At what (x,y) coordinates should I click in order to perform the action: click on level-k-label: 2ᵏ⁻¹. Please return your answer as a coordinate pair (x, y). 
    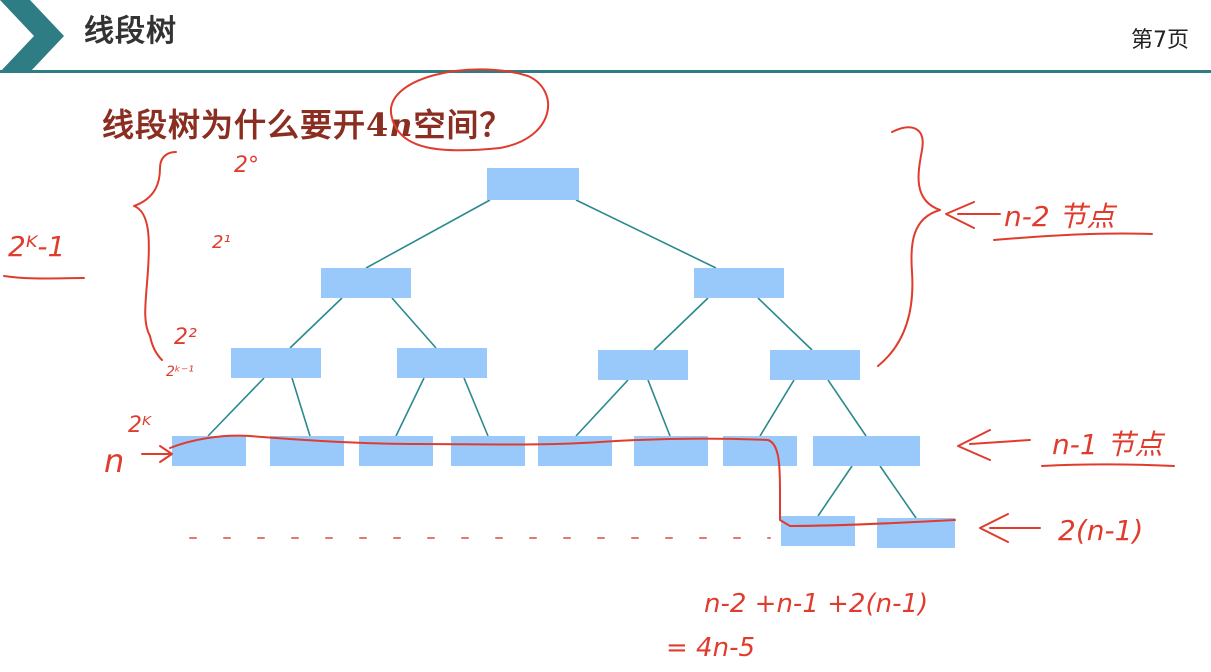
    Looking at the image, I should click on (180, 372).